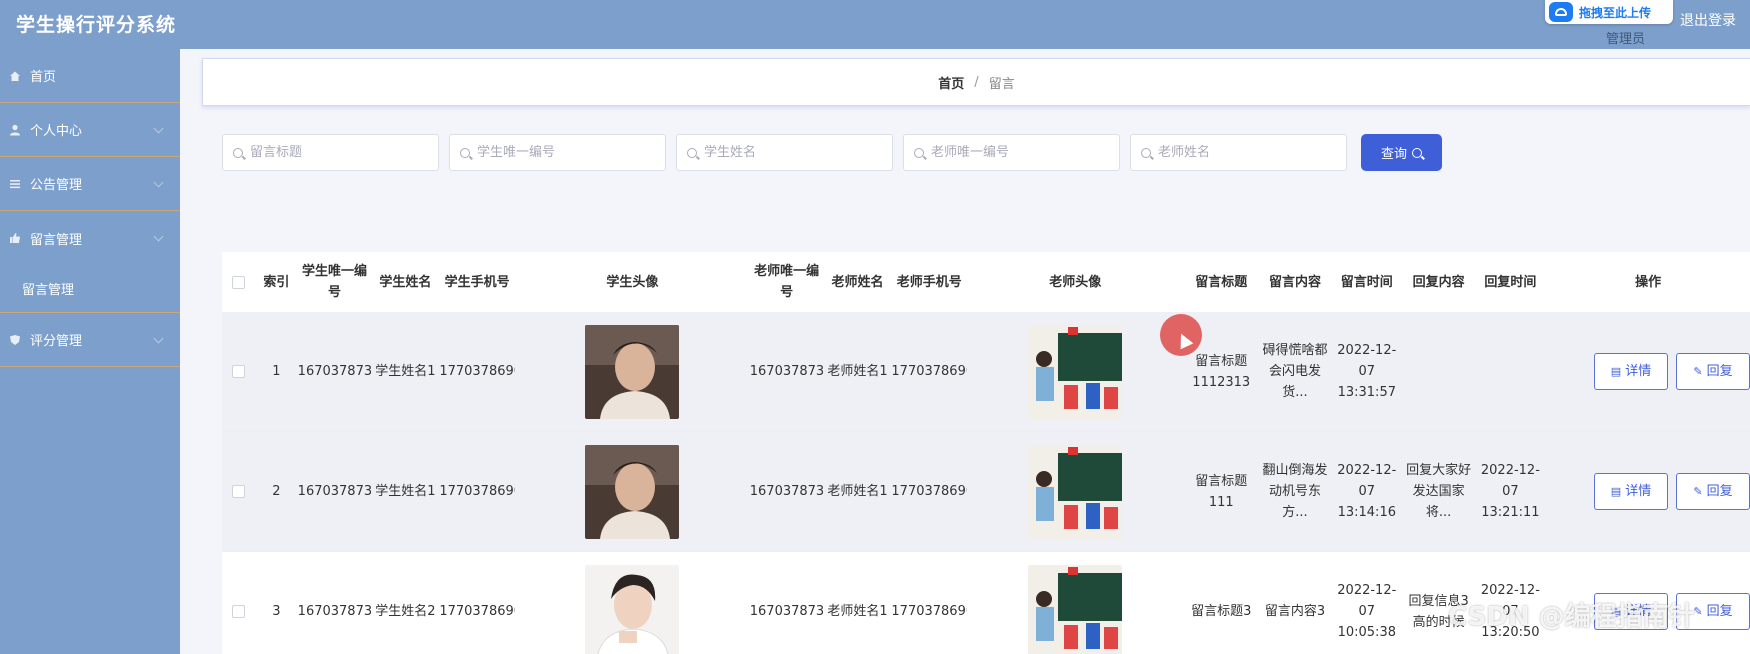 This screenshot has height=654, width=1750. I want to click on column-header: 回复内容, so click(1438, 282).